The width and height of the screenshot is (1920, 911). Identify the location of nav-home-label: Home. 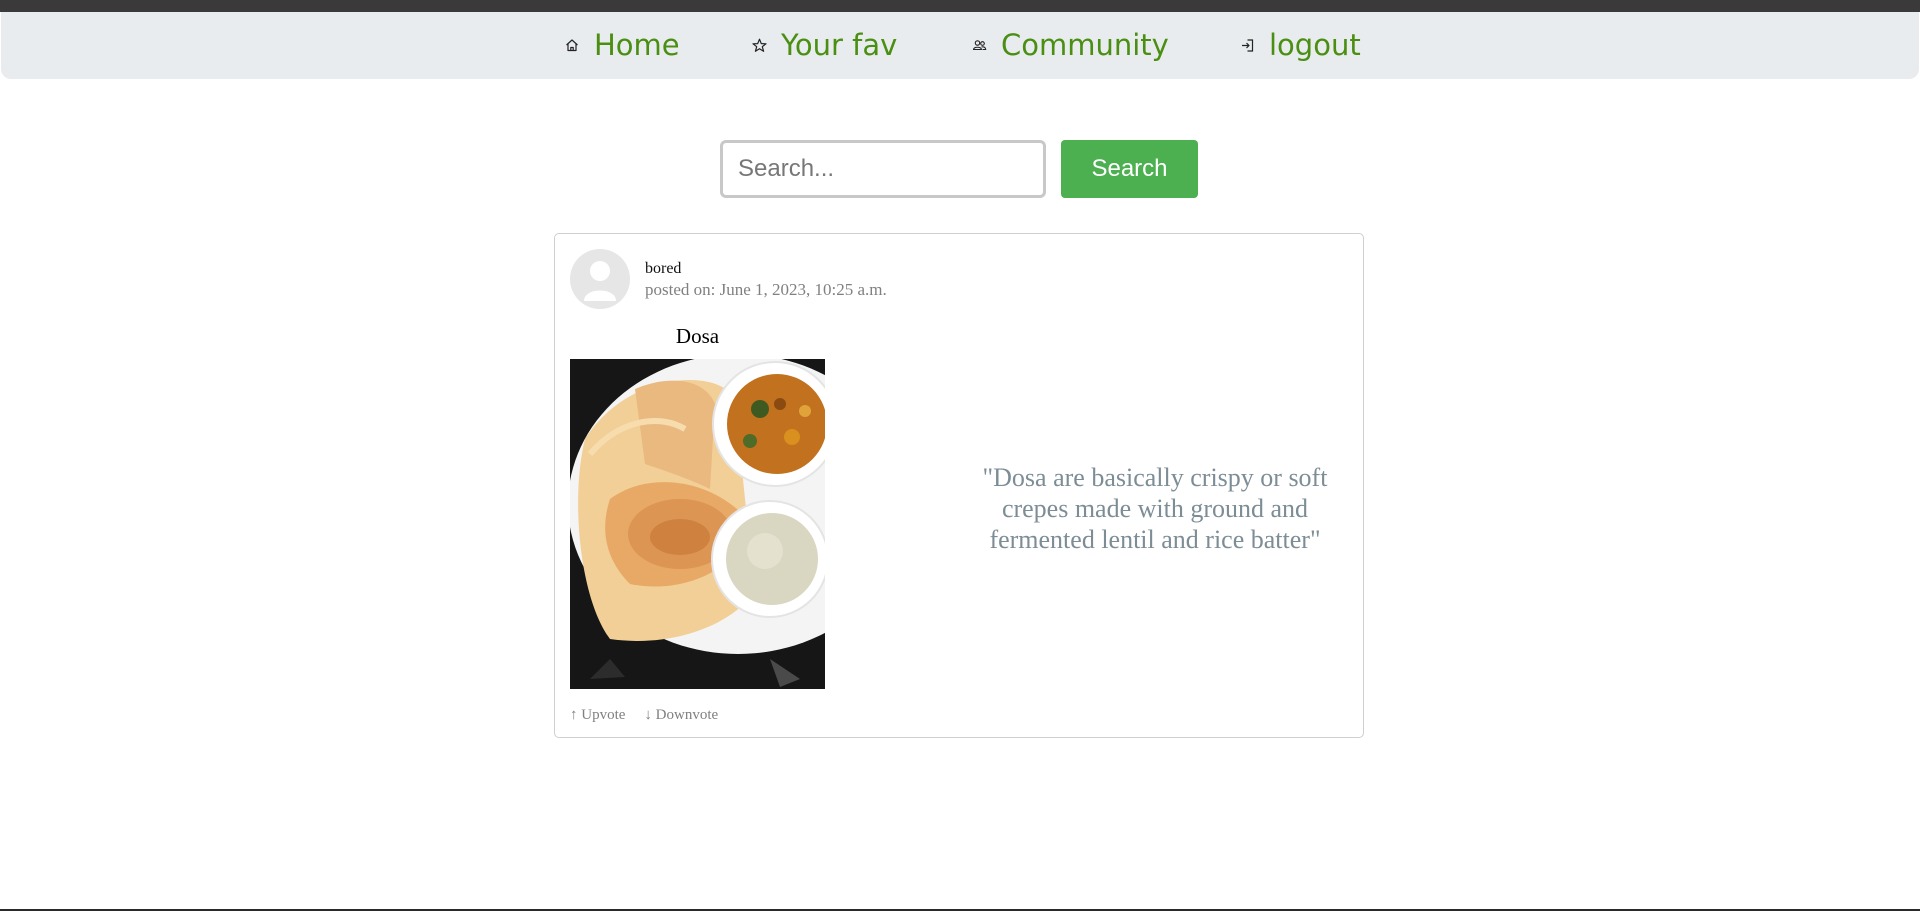
(637, 45).